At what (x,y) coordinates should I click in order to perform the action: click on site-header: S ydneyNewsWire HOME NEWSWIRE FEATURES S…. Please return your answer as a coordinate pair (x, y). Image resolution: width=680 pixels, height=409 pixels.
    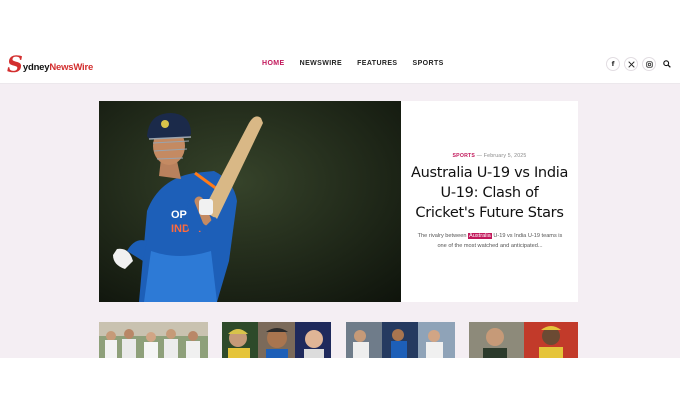
    Looking at the image, I should click on (340, 65).